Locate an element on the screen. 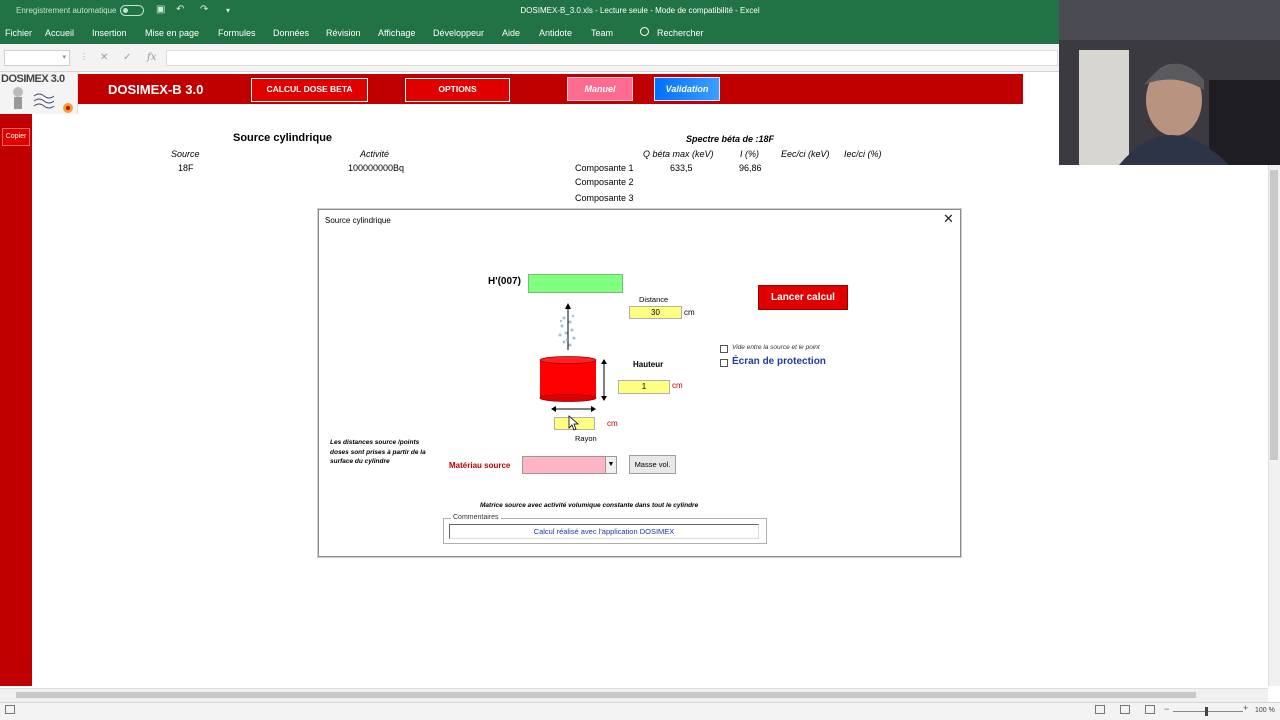  dosimex-logo: DOSIMEX 3.0 is located at coordinates (39, 93).